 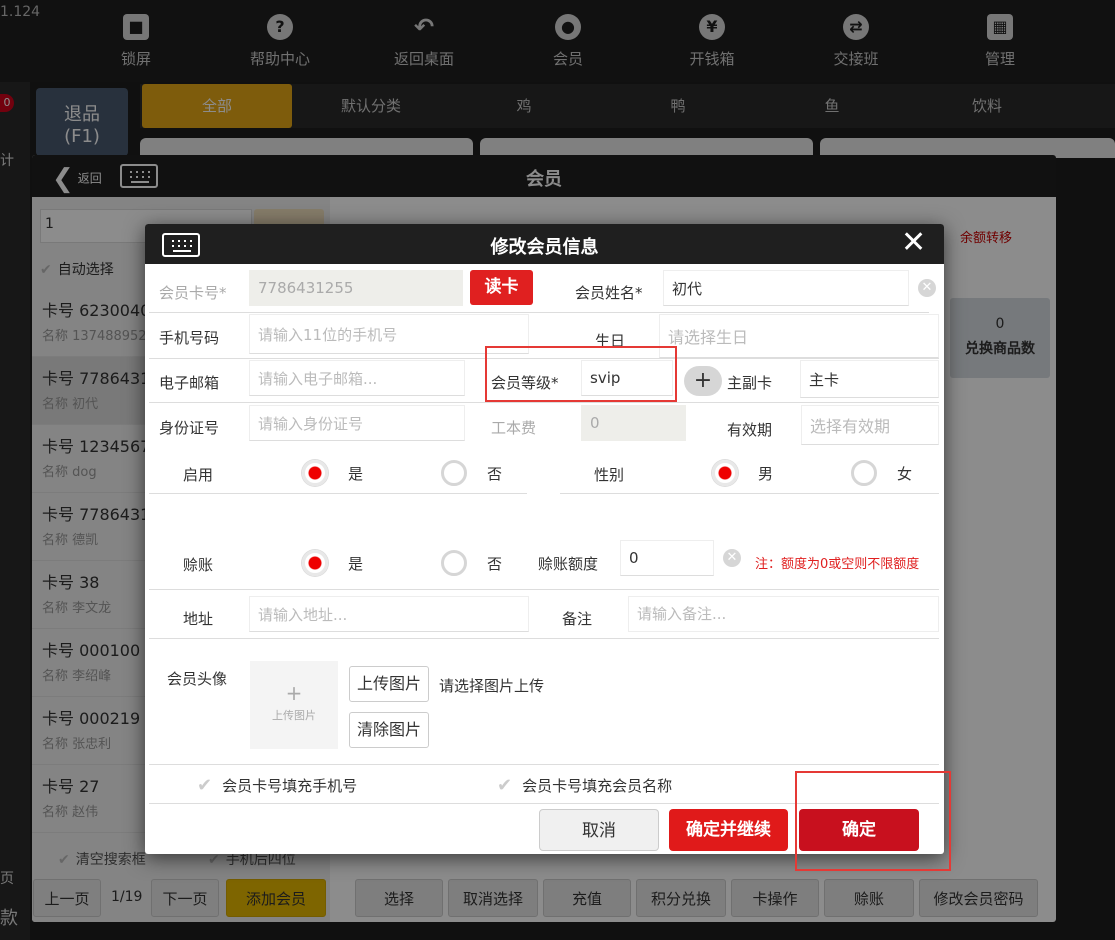 I want to click on dialog-title: 修改会员信息, so click(x=544, y=247).